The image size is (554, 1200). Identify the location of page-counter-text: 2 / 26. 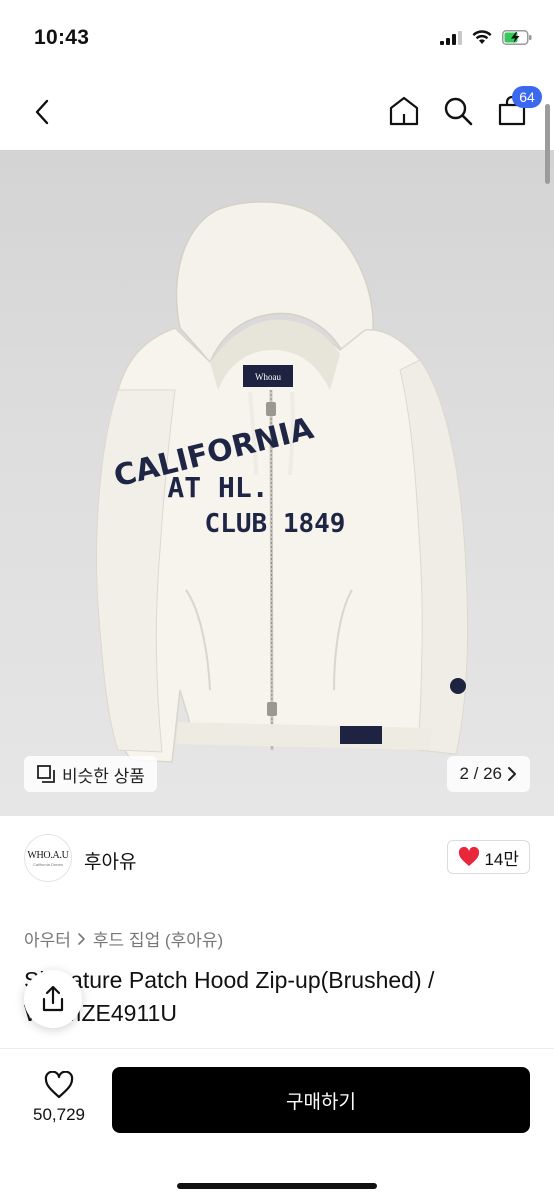
(480, 773).